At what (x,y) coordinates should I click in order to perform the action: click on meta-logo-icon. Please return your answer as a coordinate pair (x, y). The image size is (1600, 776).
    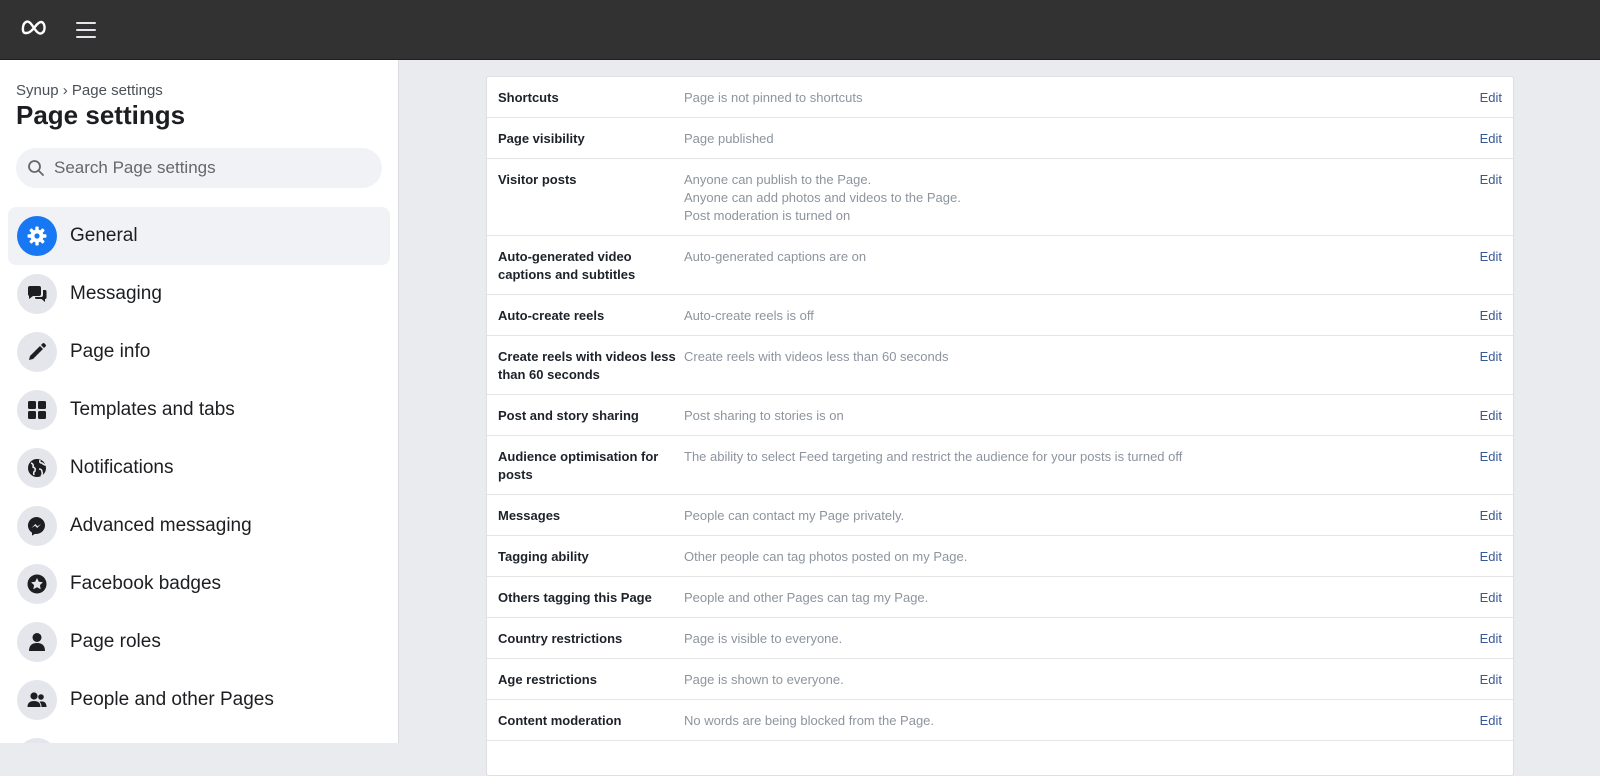
    Looking at the image, I should click on (34, 28).